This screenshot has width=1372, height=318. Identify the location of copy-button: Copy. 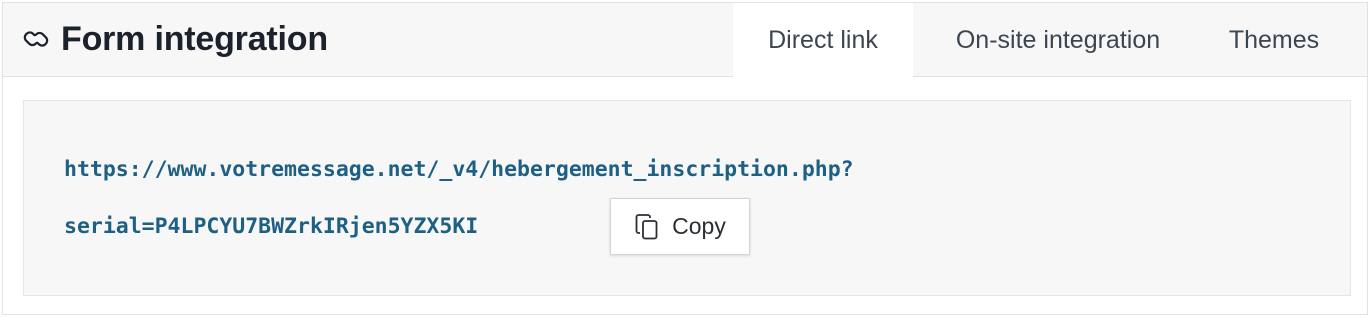
(680, 226).